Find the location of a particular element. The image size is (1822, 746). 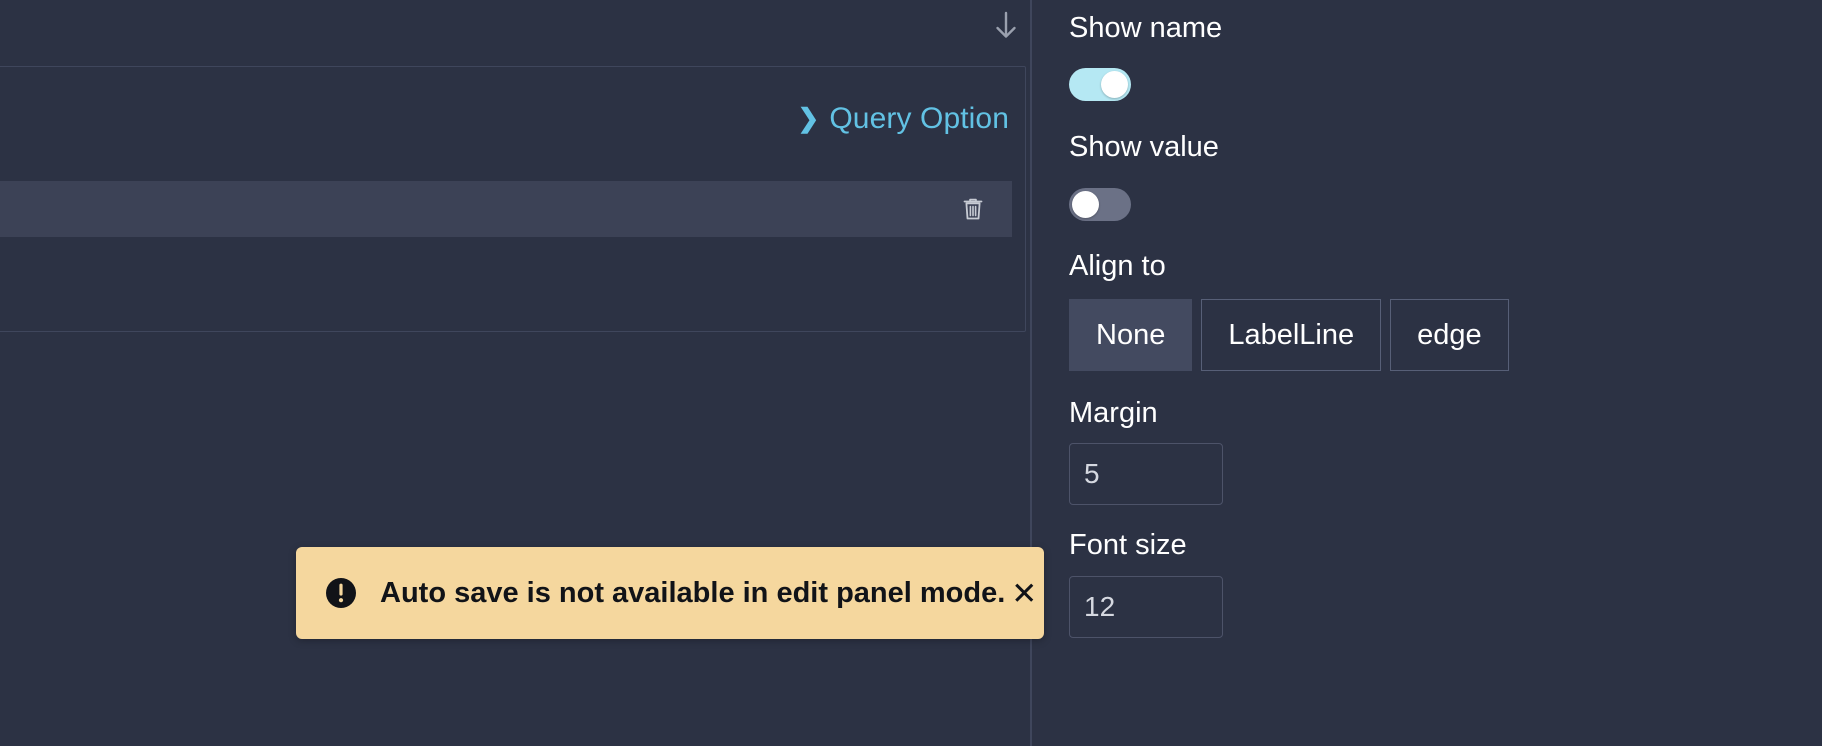

alert-circle-icon is located at coordinates (341, 593).